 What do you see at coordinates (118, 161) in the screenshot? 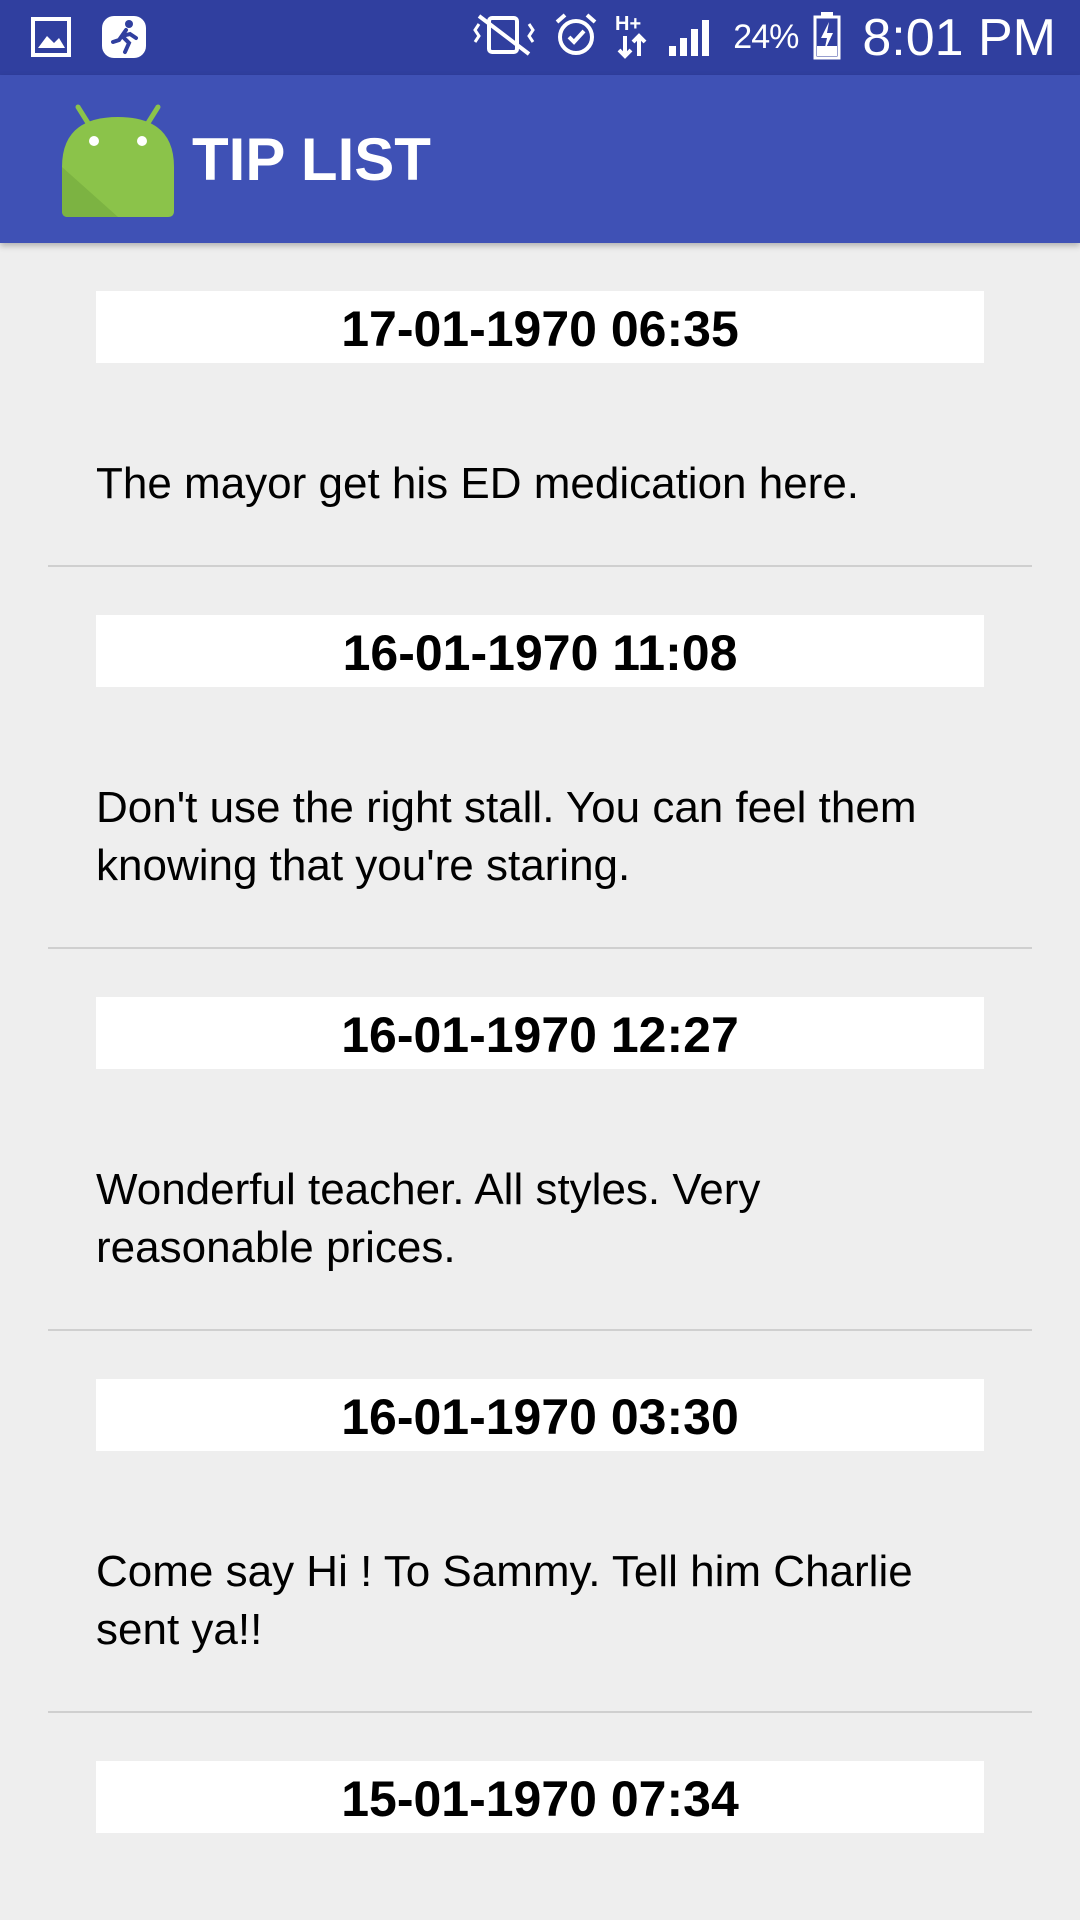
I see `android-robot-icon` at bounding box center [118, 161].